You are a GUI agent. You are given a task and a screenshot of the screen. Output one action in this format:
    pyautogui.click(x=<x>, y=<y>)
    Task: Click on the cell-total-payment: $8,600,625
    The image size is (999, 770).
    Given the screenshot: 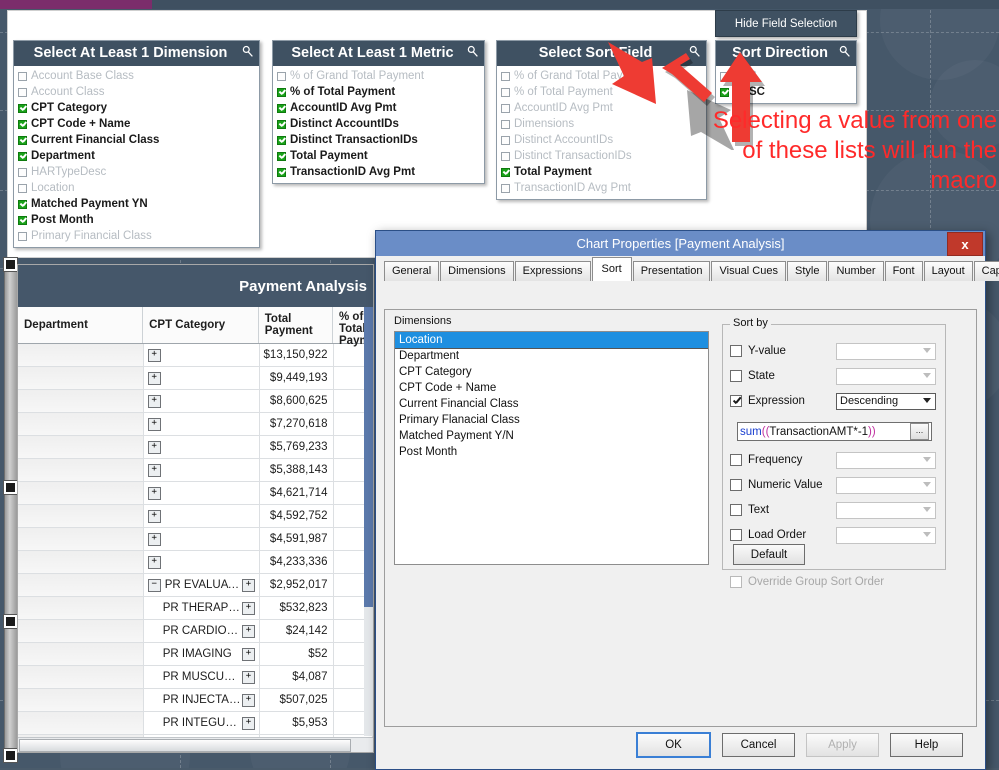 What is the action you would take?
    pyautogui.click(x=297, y=401)
    